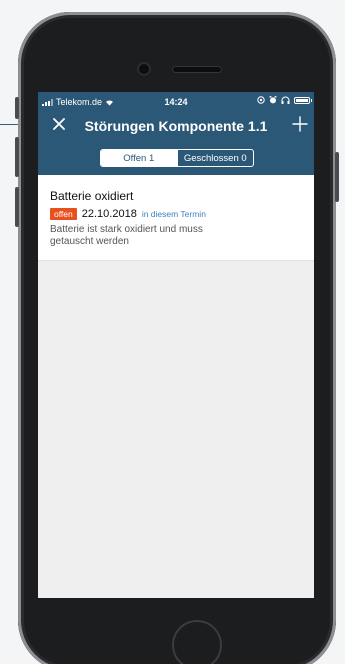 The height and width of the screenshot is (664, 345). I want to click on location-icon, so click(261, 100).